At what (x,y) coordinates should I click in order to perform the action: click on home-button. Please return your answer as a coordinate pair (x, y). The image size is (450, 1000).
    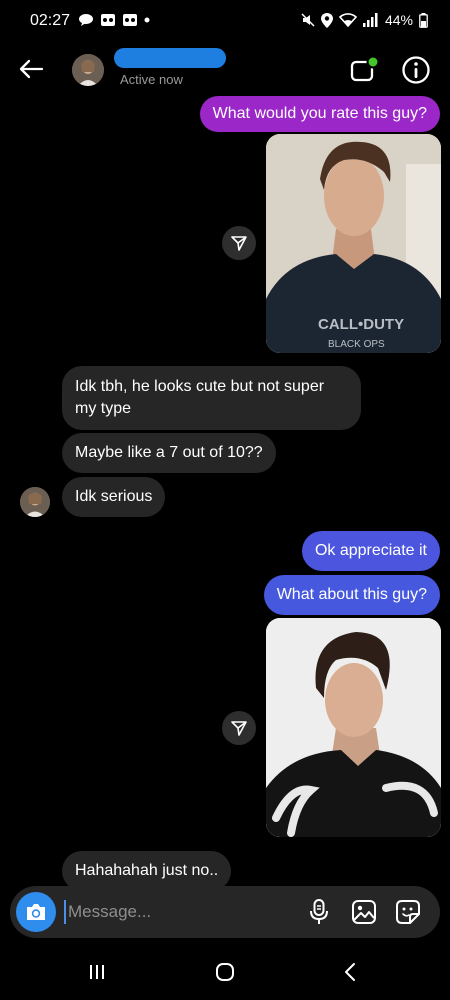
    Looking at the image, I should click on (225, 974).